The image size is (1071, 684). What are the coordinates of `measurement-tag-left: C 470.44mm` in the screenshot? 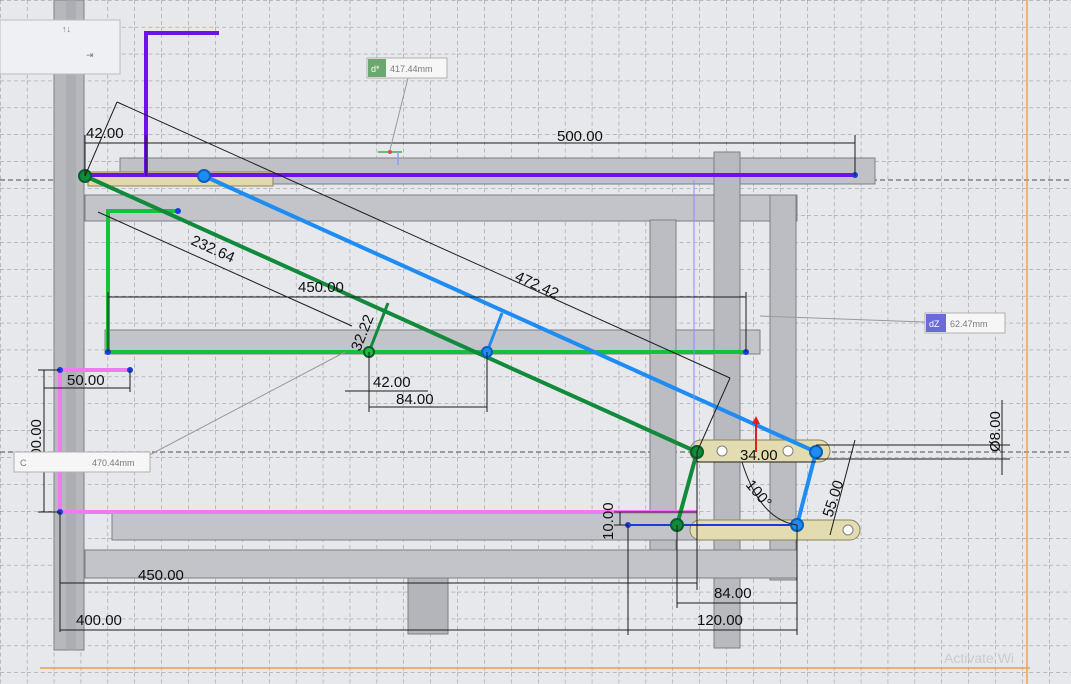 It's located at (82, 462).